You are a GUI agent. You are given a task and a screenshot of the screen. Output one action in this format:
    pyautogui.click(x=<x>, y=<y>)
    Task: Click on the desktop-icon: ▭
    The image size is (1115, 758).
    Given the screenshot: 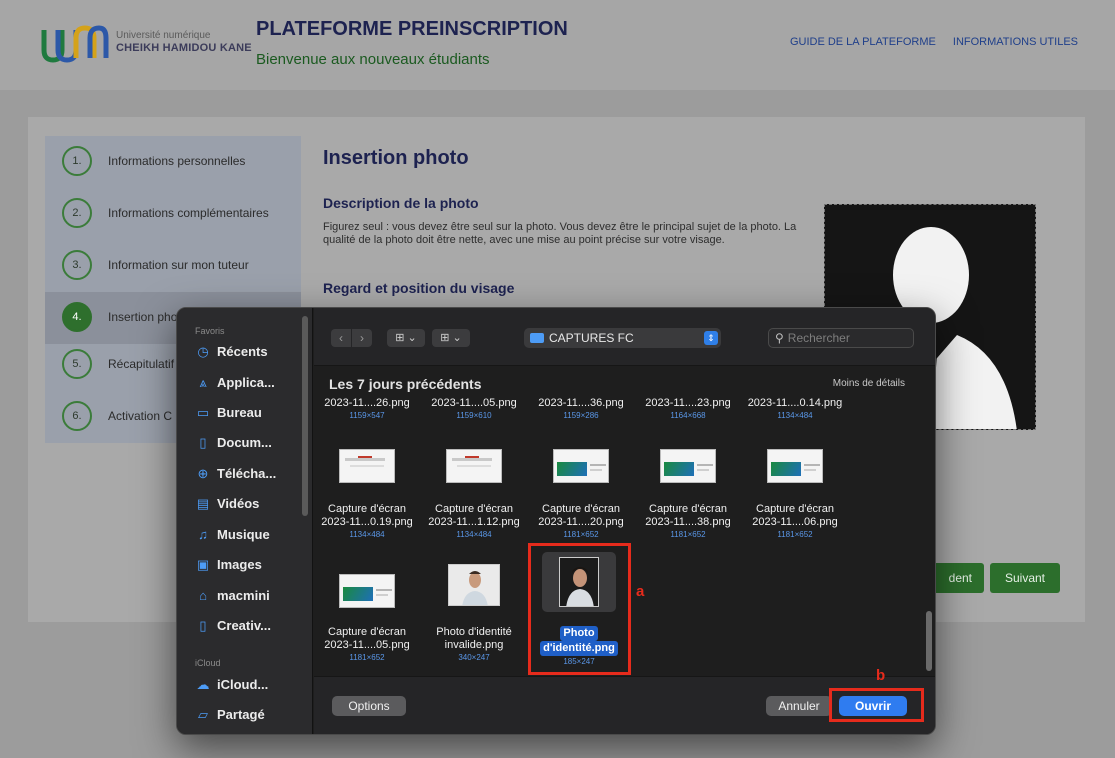 What is the action you would take?
    pyautogui.click(x=203, y=412)
    